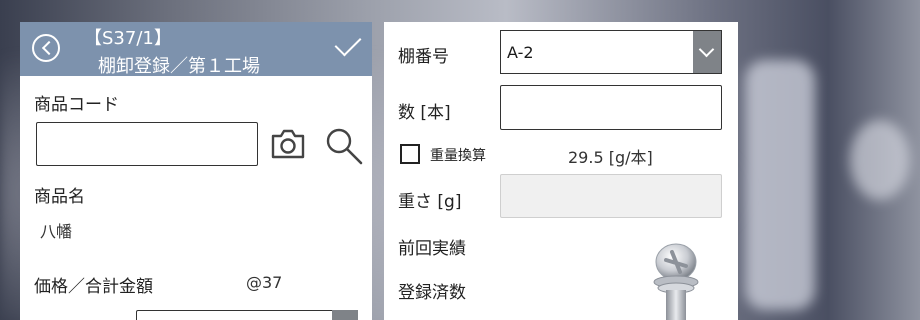 The height and width of the screenshot is (320, 920). What do you see at coordinates (610, 157) in the screenshot?
I see `unit-weight-value: 29.5 [g/本]` at bounding box center [610, 157].